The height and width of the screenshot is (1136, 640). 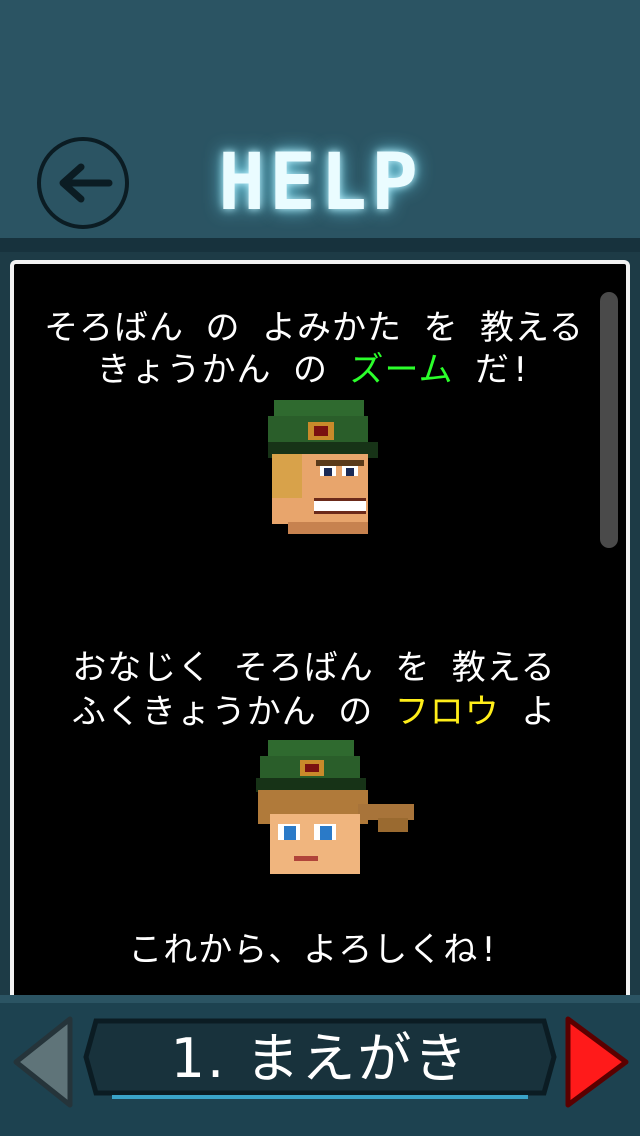 I want to click on second-line-2: ふくきょうかん の フロウ よ, so click(x=314, y=708).